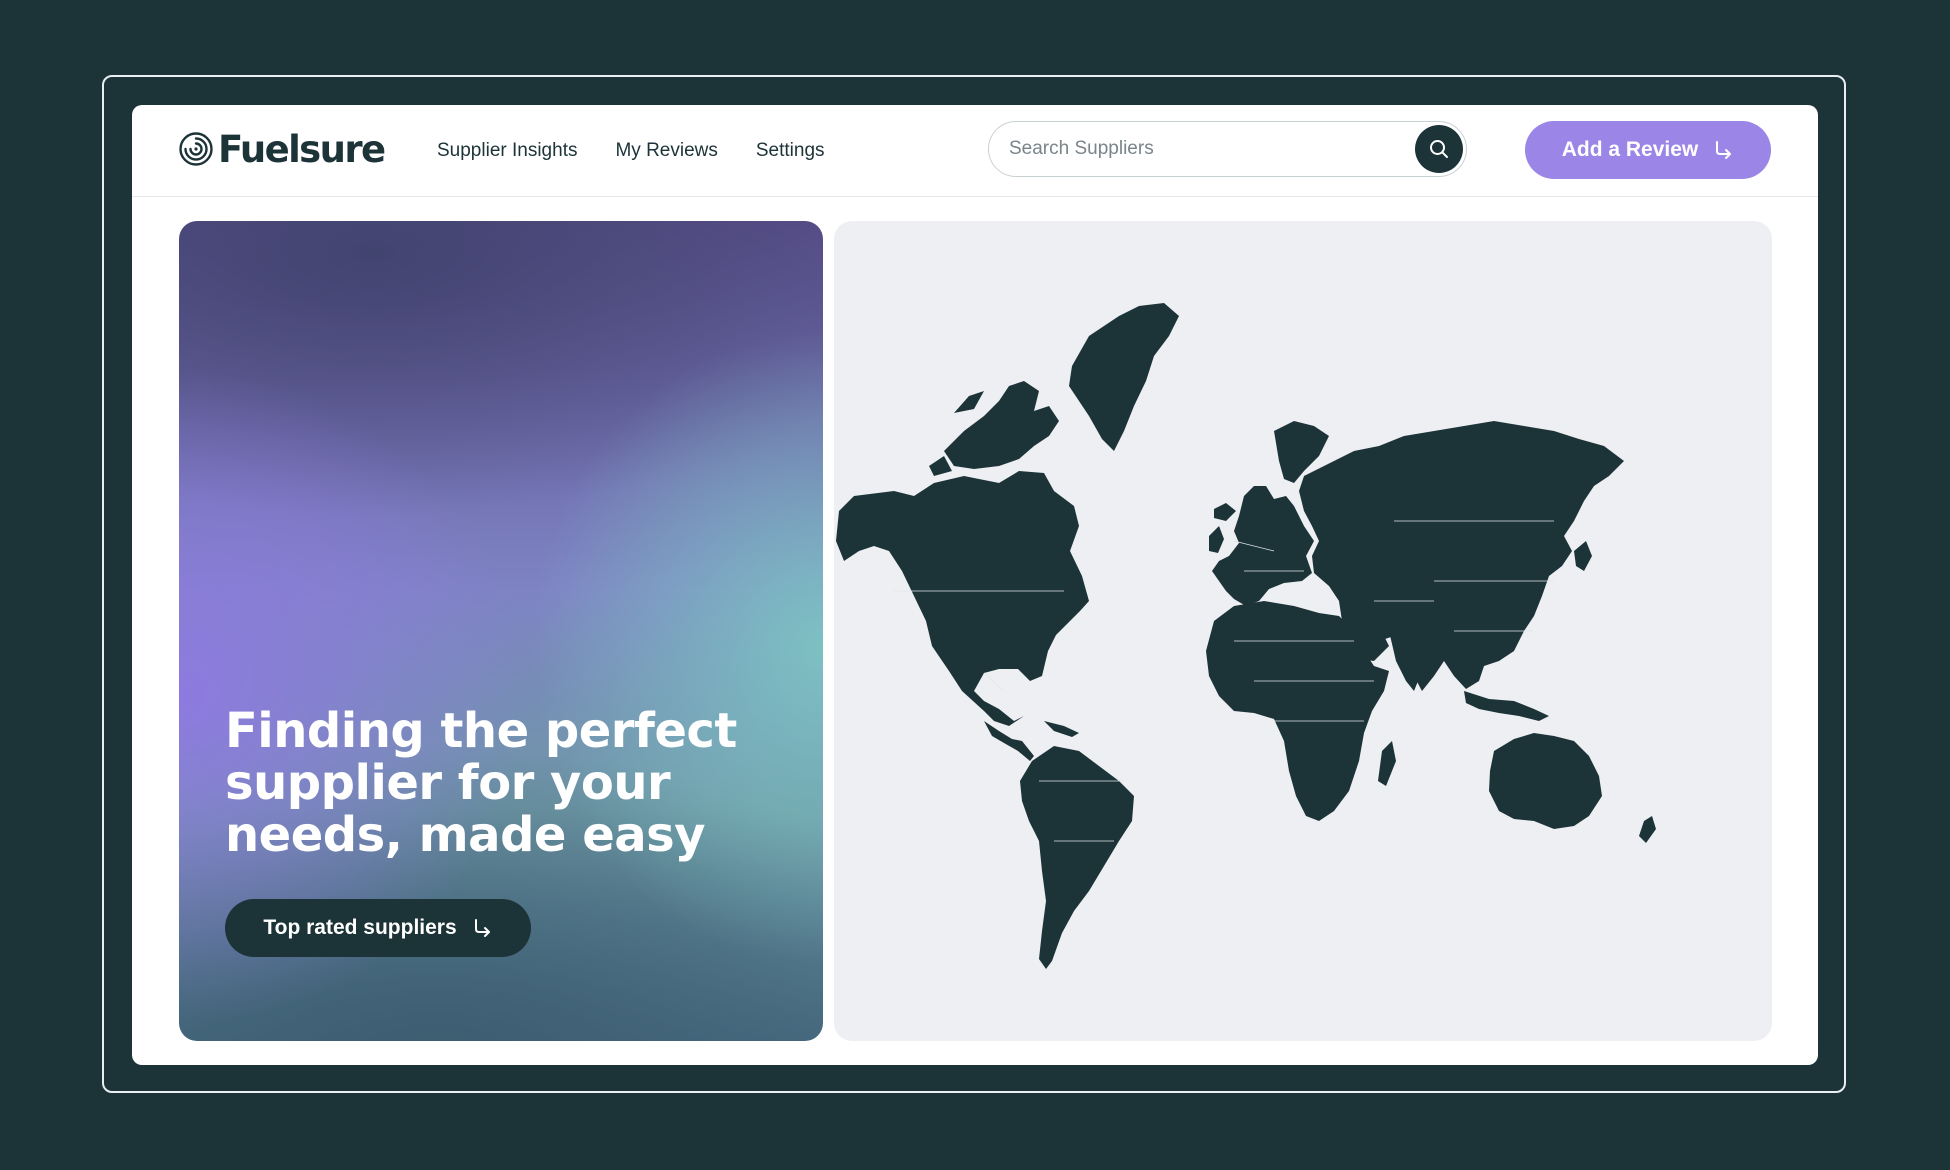  I want to click on new-zealand, so click(1647, 829).